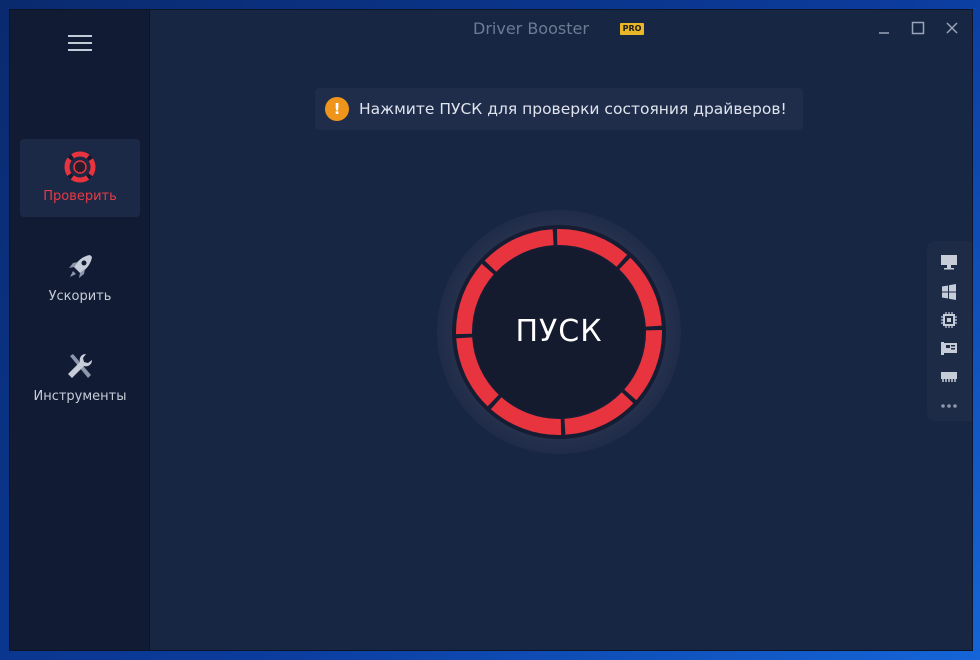 This screenshot has height=660, width=980. Describe the element at coordinates (80, 43) in the screenshot. I see `hamburger-menu-icon` at that location.